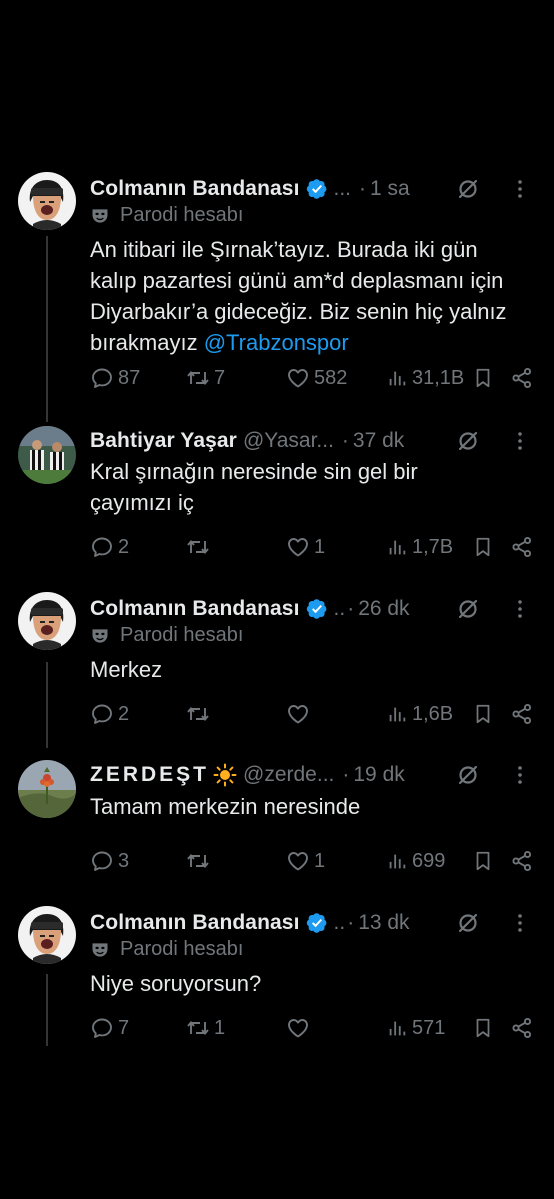  Describe the element at coordinates (378, 441) in the screenshot. I see `timestamp: 37 dk` at that location.